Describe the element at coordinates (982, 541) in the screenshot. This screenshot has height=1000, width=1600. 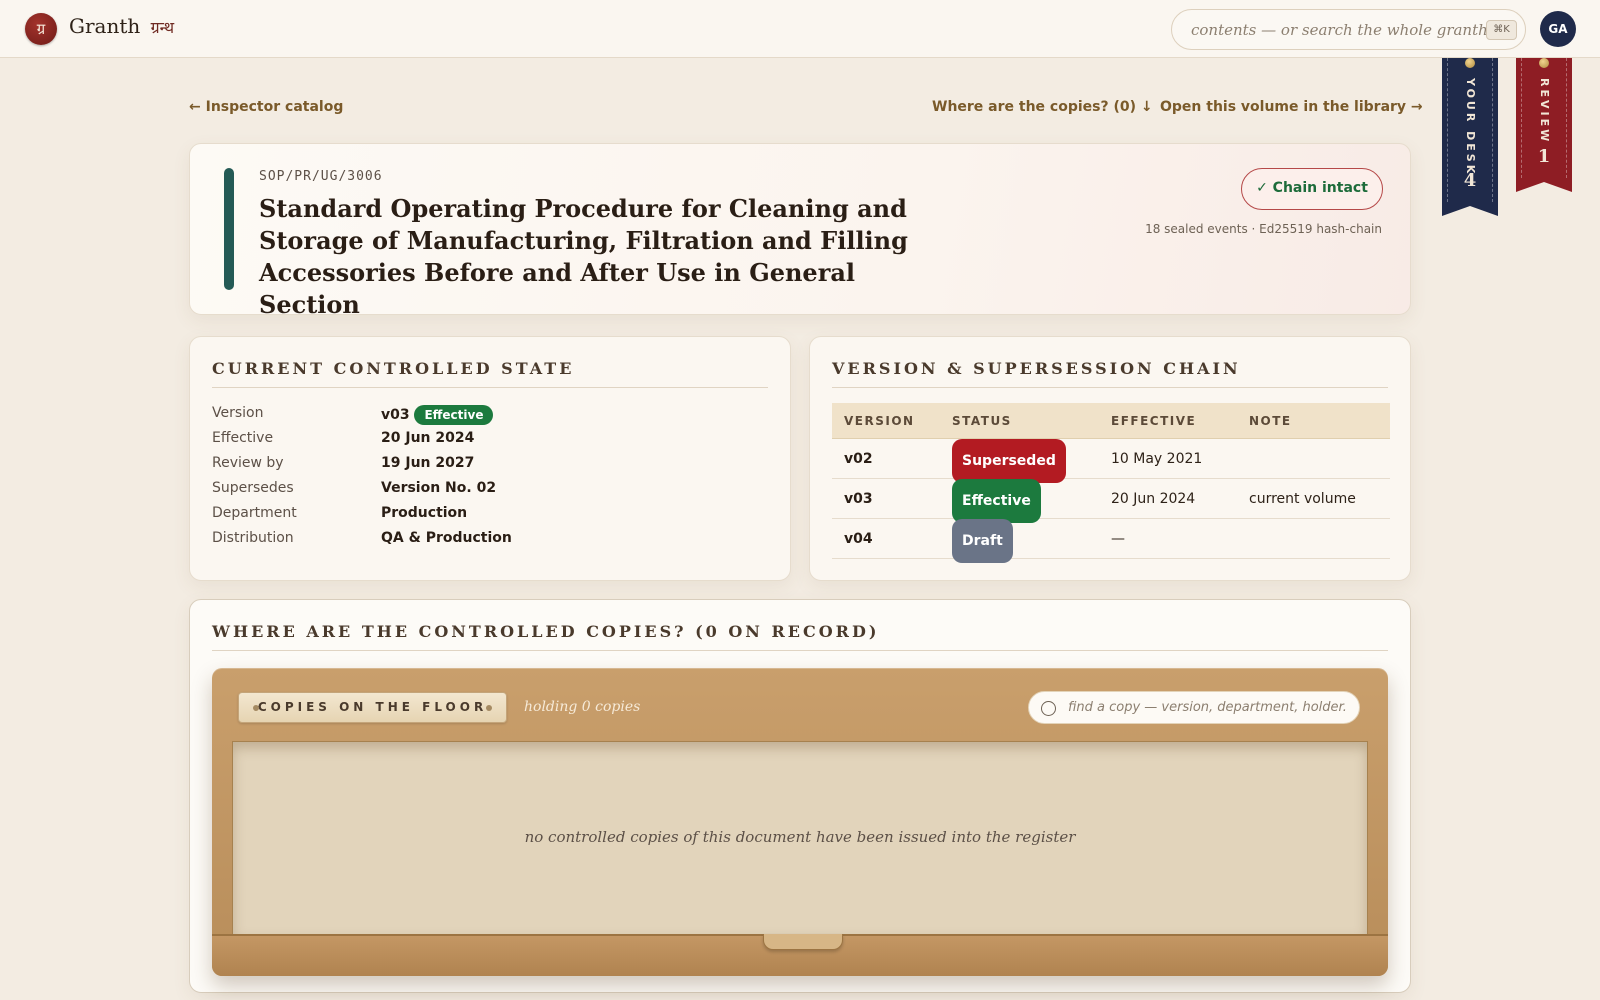
I see `status-badge: Draft` at that location.